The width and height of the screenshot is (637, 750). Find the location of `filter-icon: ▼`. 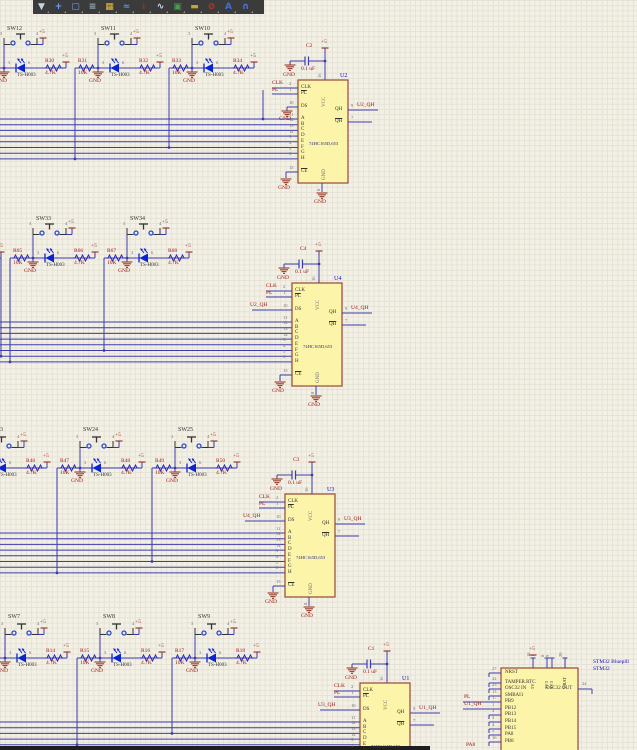

filter-icon: ▼ is located at coordinates (41, 7).